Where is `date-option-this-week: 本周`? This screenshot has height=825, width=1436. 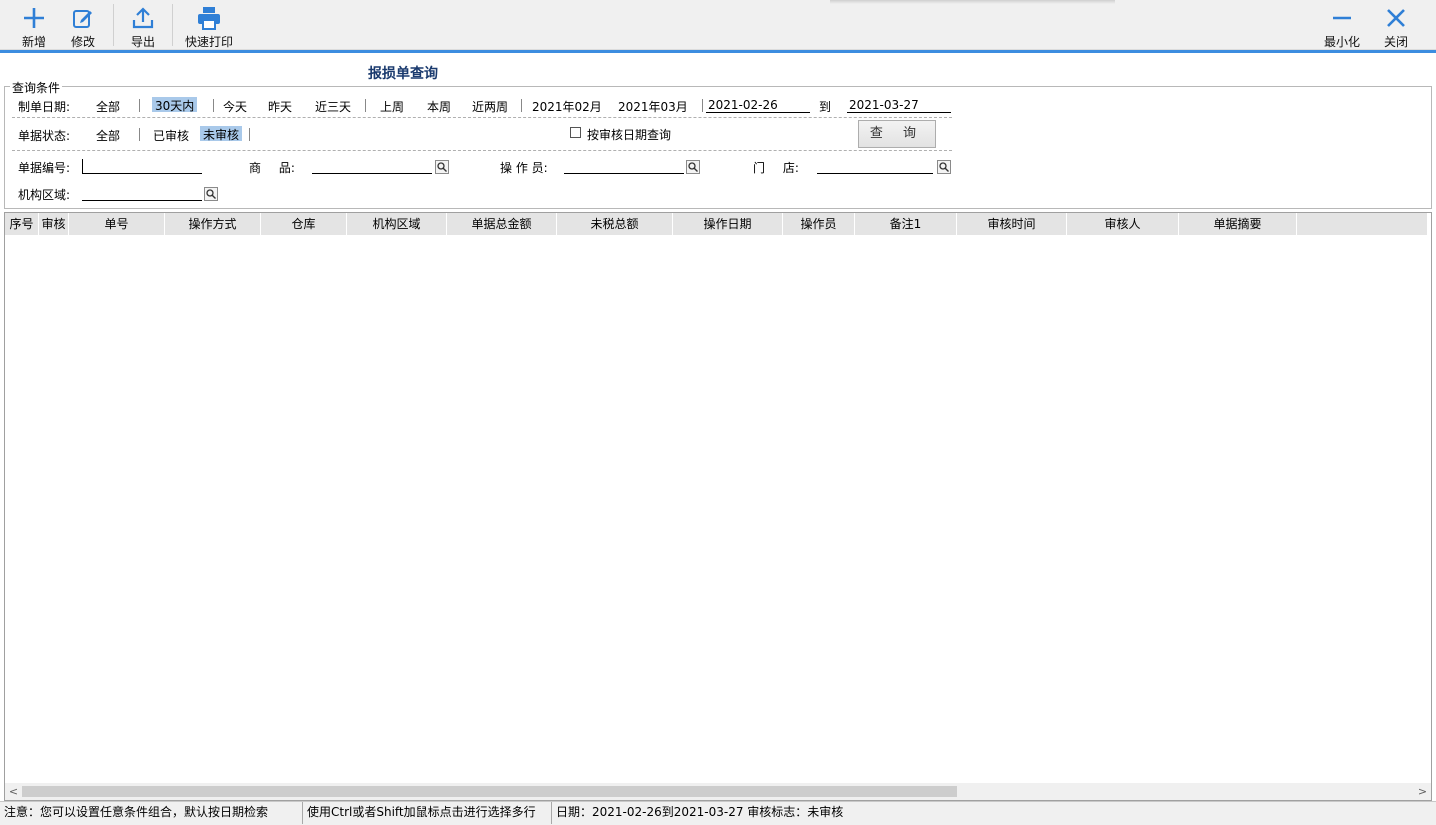 date-option-this-week: 本周 is located at coordinates (439, 106).